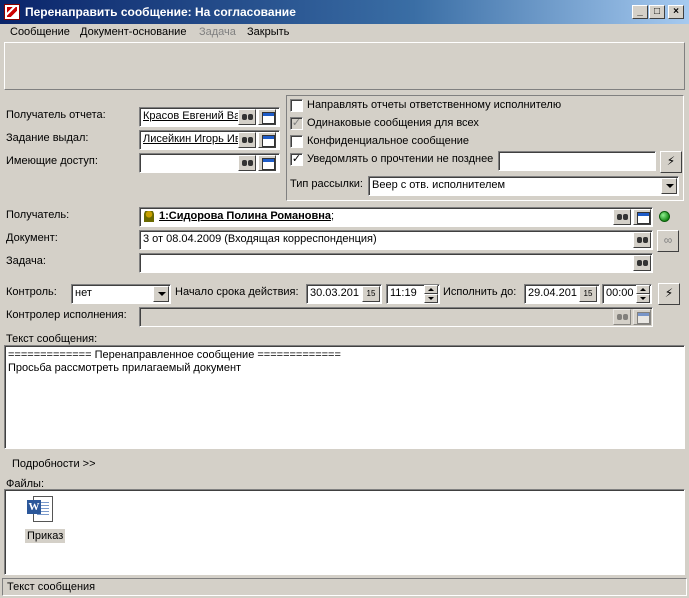 Image resolution: width=689 pixels, height=598 pixels. Describe the element at coordinates (47, 138) in the screenshot. I see `task-issued-label: Задание выдал:` at that location.